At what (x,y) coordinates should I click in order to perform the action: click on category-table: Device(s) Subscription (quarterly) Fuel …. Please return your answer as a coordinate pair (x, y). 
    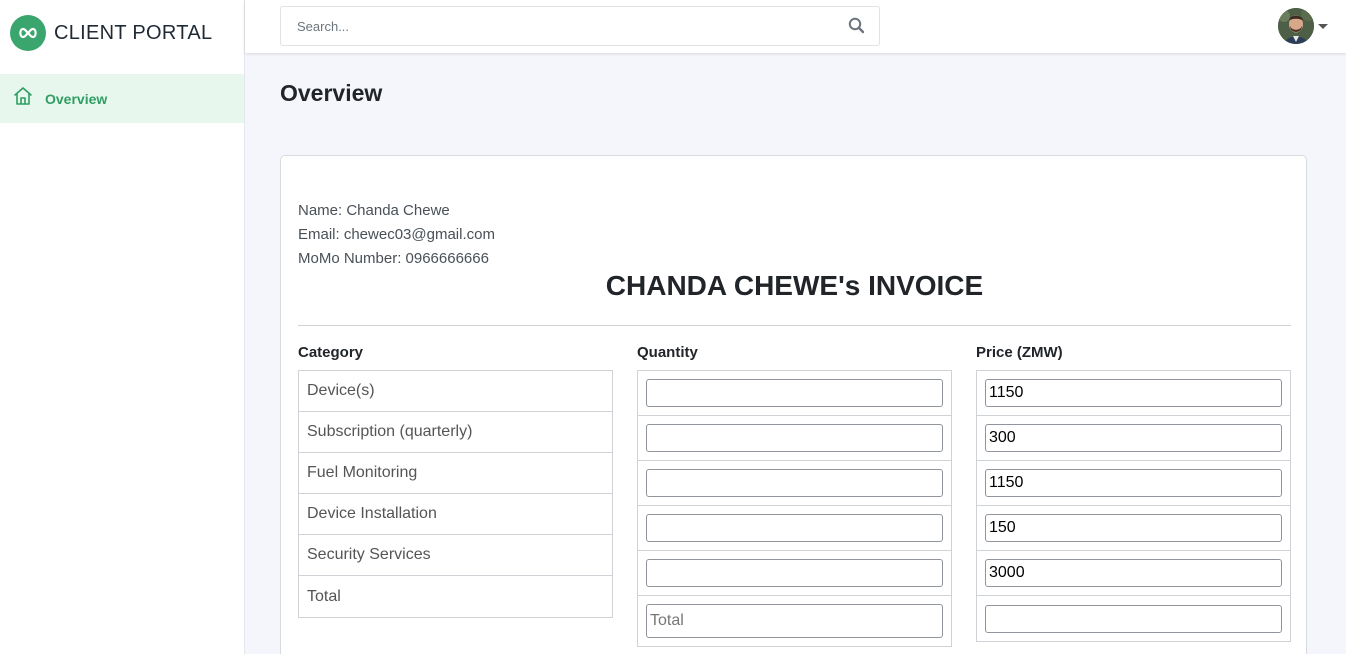
    Looking at the image, I should click on (455, 494).